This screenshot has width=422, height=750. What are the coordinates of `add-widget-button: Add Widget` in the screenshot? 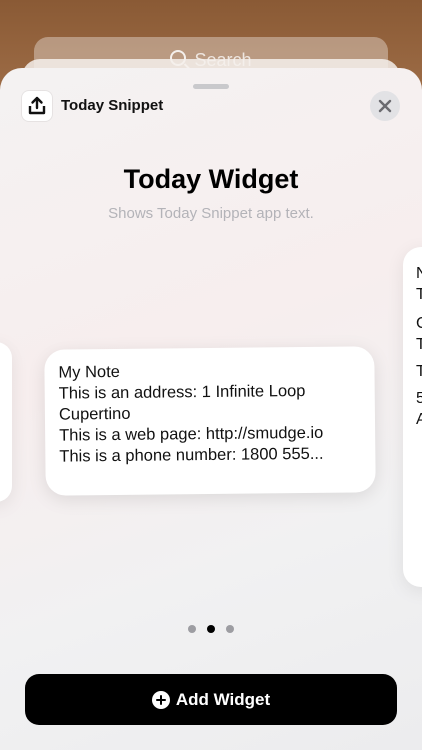 It's located at (211, 699).